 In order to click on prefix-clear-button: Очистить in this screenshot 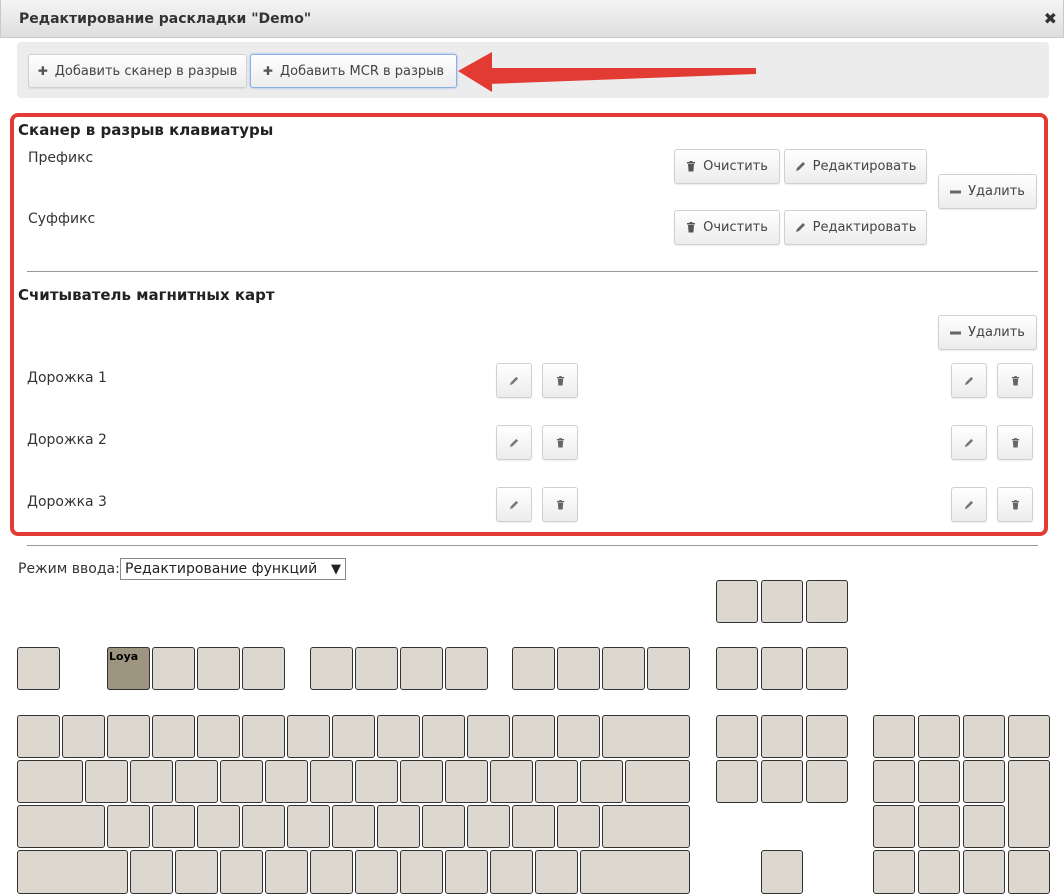, I will do `click(727, 166)`.